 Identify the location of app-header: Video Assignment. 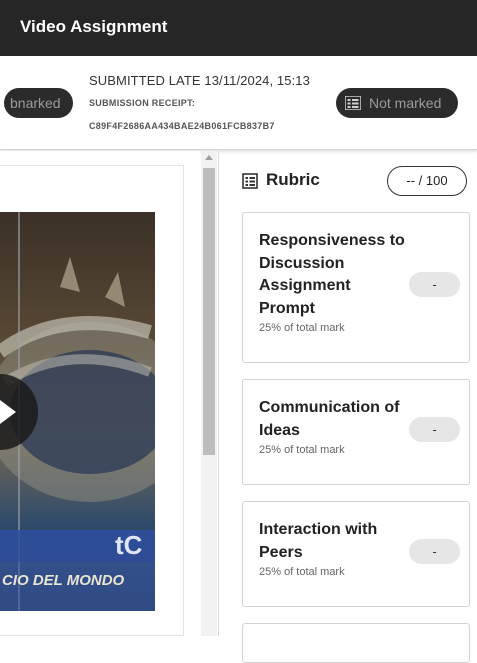
(238, 28).